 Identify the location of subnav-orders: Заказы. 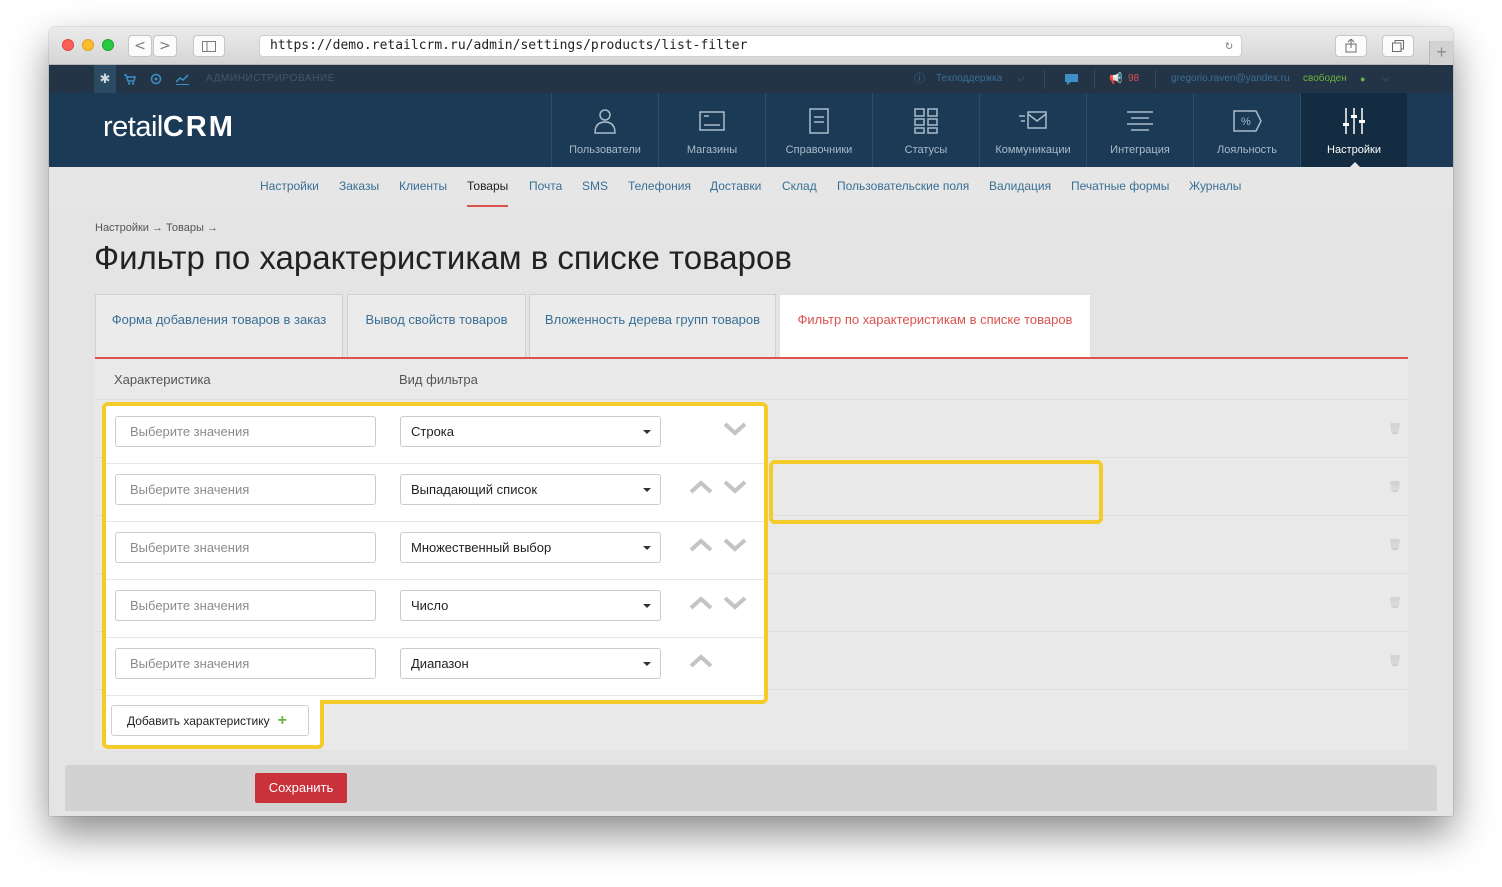
(359, 186).